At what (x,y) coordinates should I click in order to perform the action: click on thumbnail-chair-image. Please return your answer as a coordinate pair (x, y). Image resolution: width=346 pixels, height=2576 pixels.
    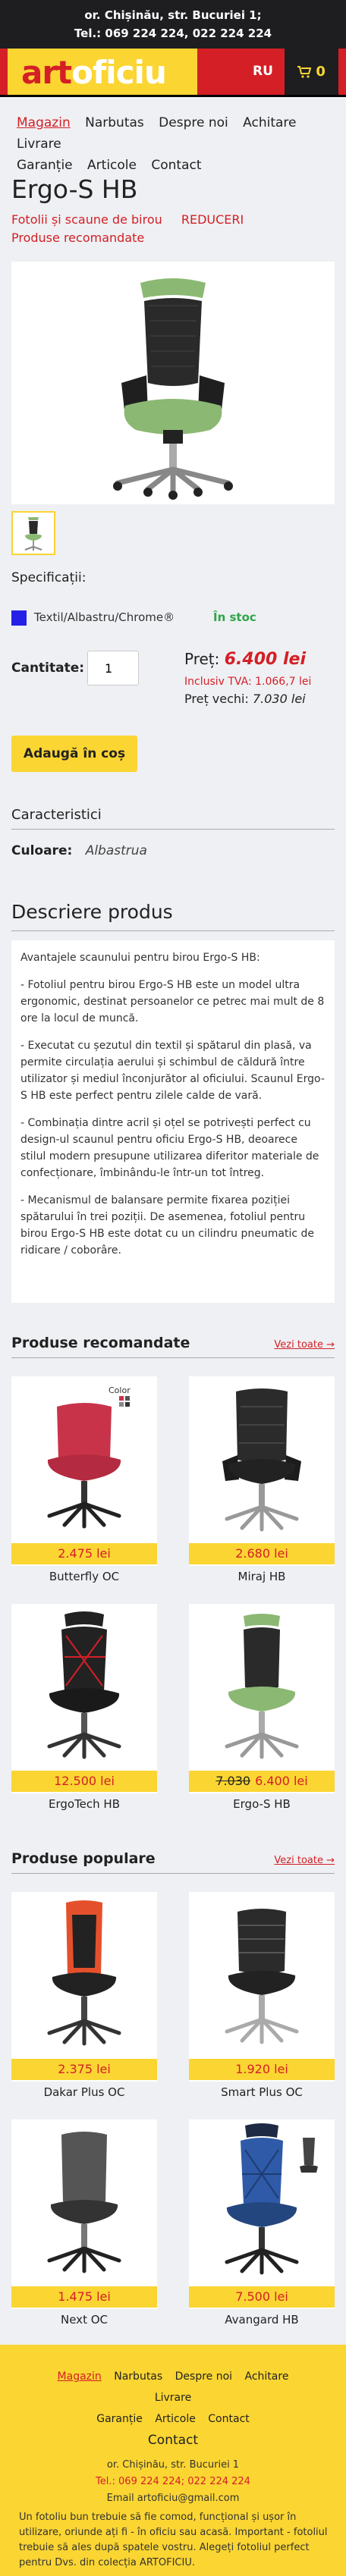
    Looking at the image, I should click on (33, 534).